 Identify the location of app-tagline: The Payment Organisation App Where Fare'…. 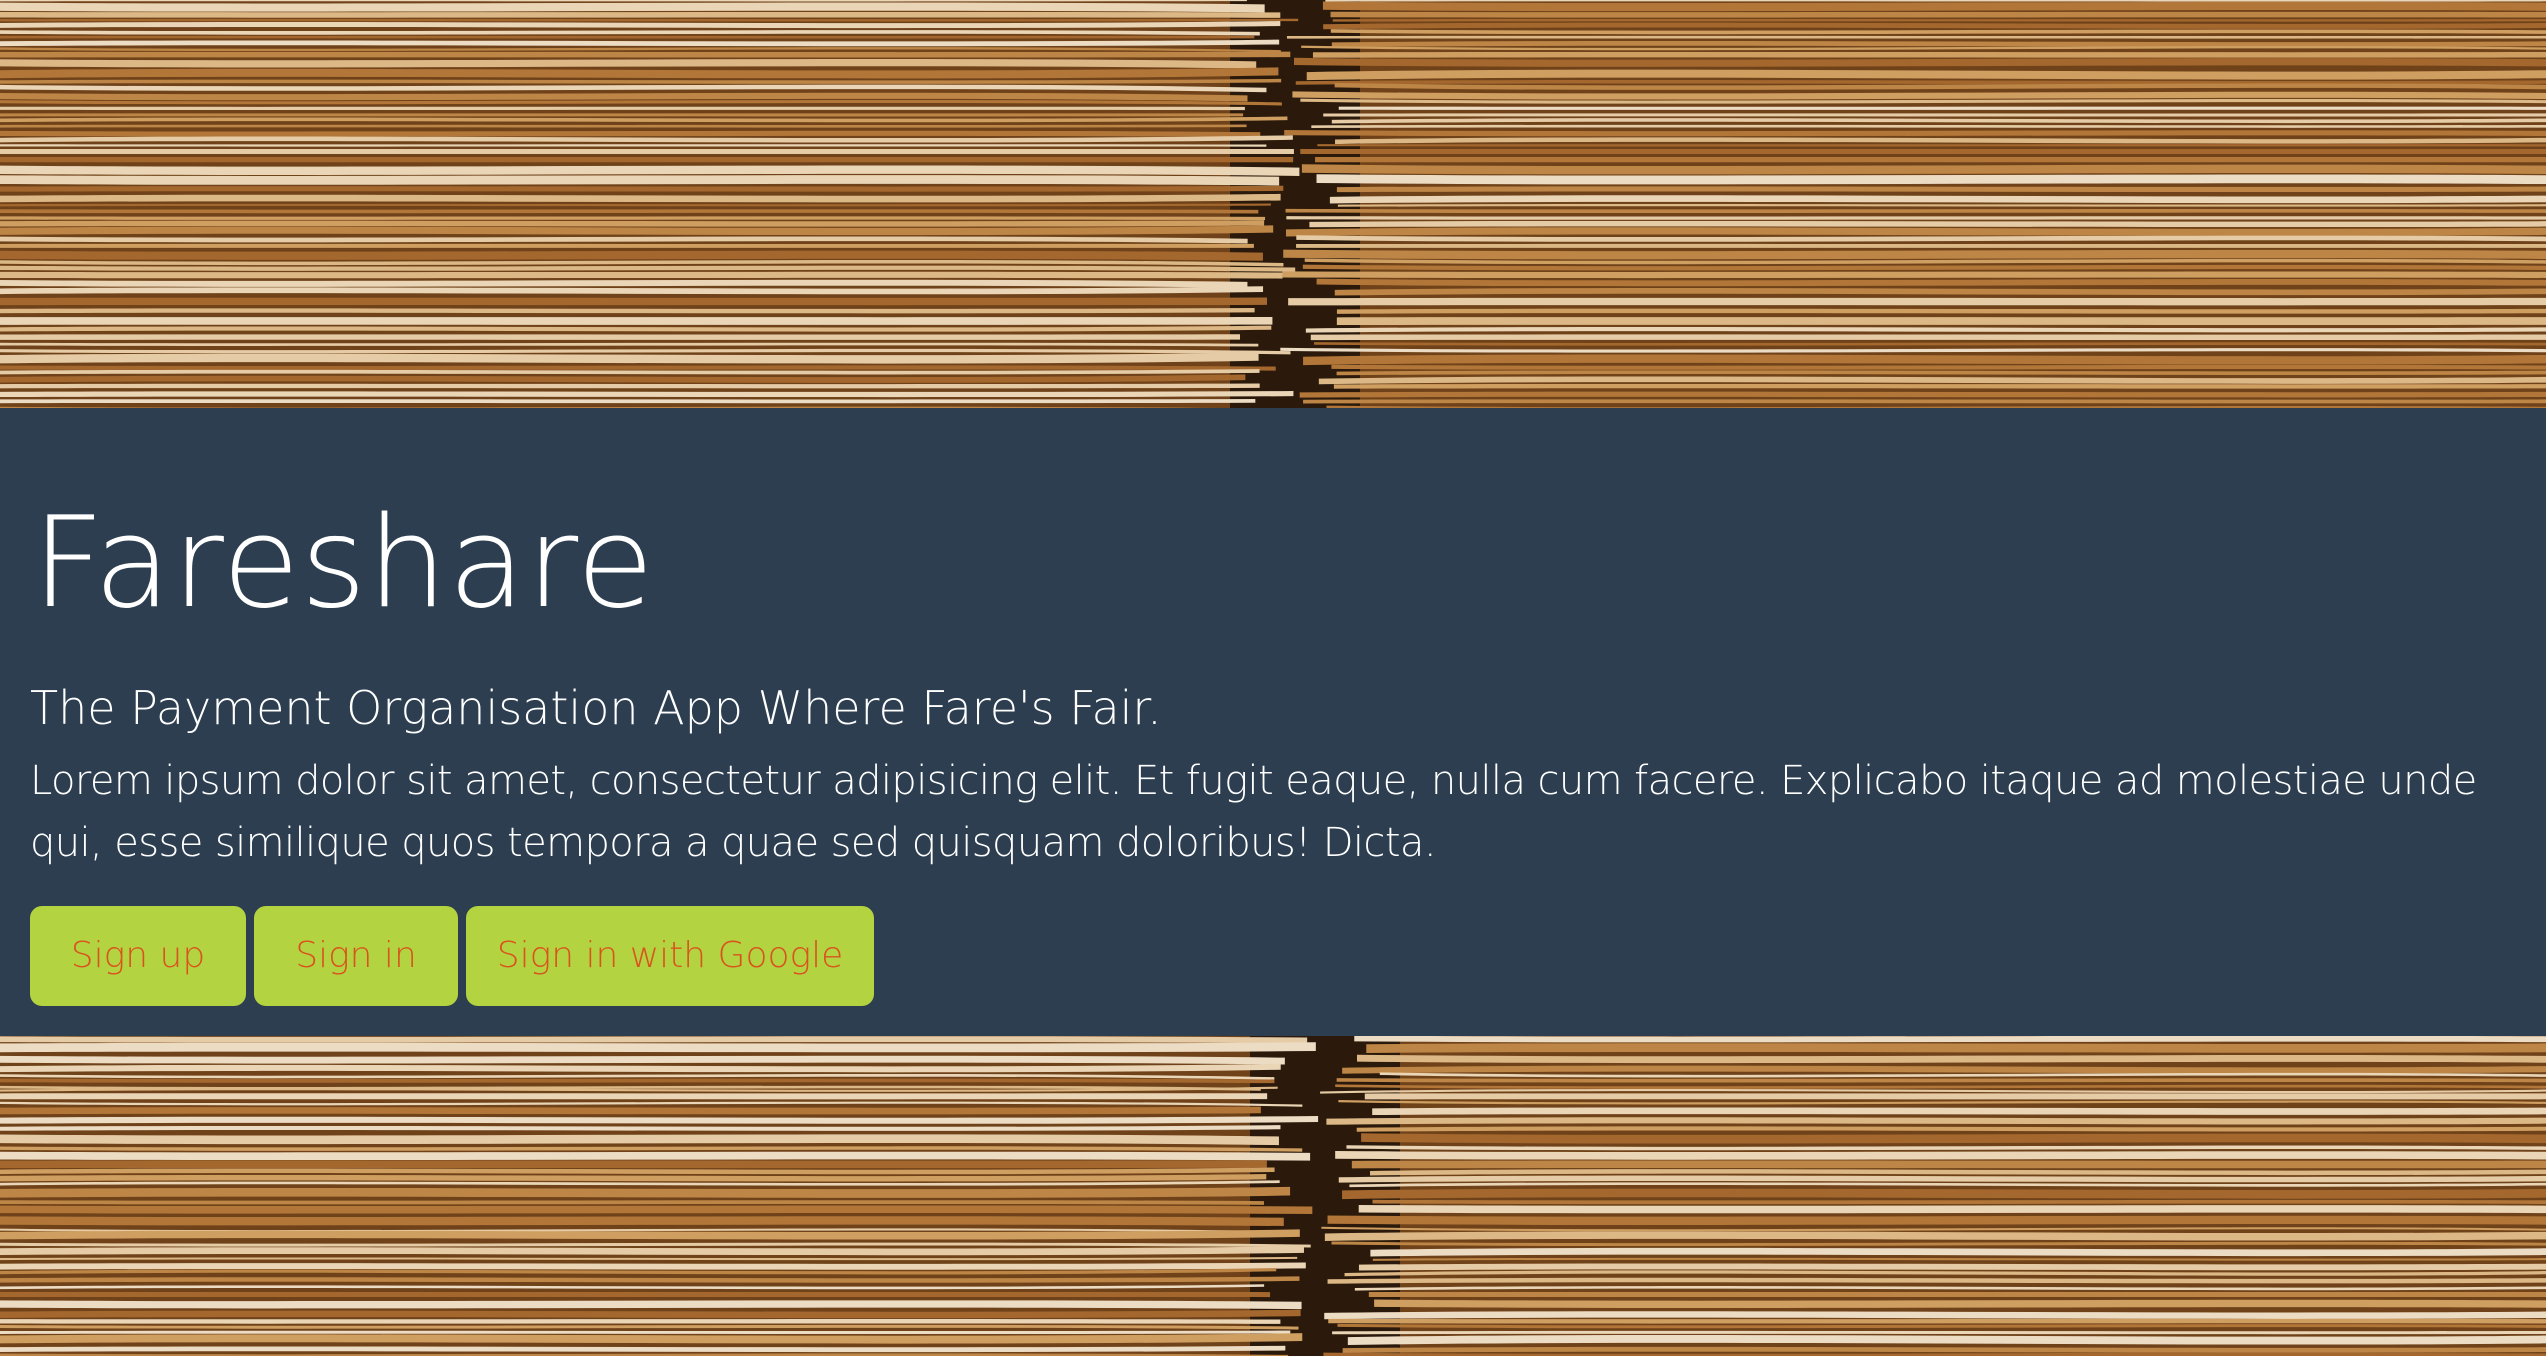
(596, 708).